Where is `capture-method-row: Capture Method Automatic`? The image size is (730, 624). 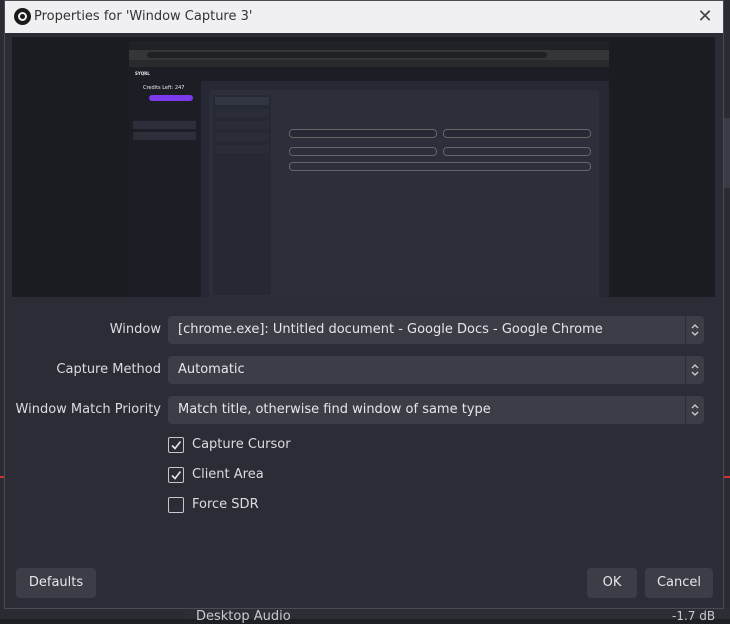 capture-method-row: Capture Method Automatic is located at coordinates (364, 370).